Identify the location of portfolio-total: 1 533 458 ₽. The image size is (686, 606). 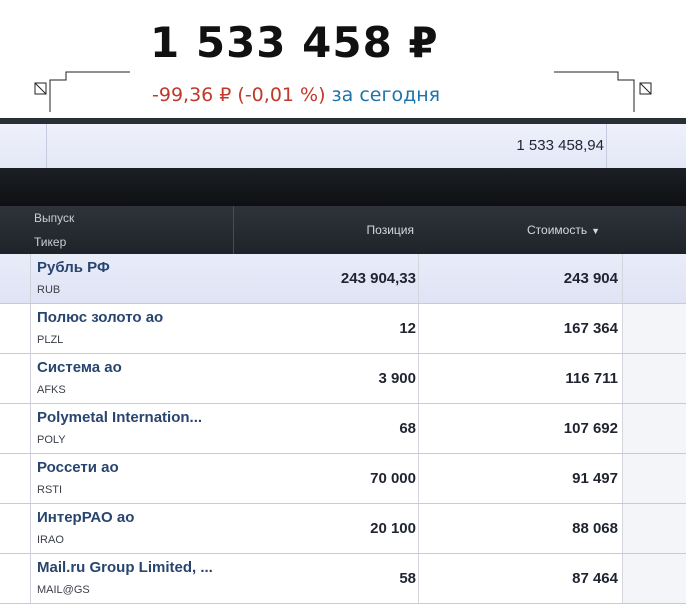
(294, 42).